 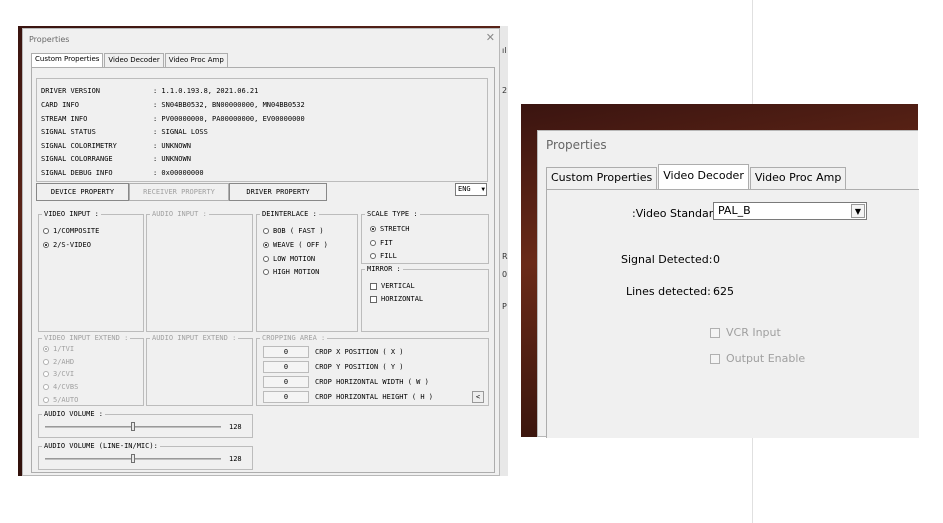 What do you see at coordinates (71, 91) in the screenshot?
I see `info-label: DRIVER VERSION` at bounding box center [71, 91].